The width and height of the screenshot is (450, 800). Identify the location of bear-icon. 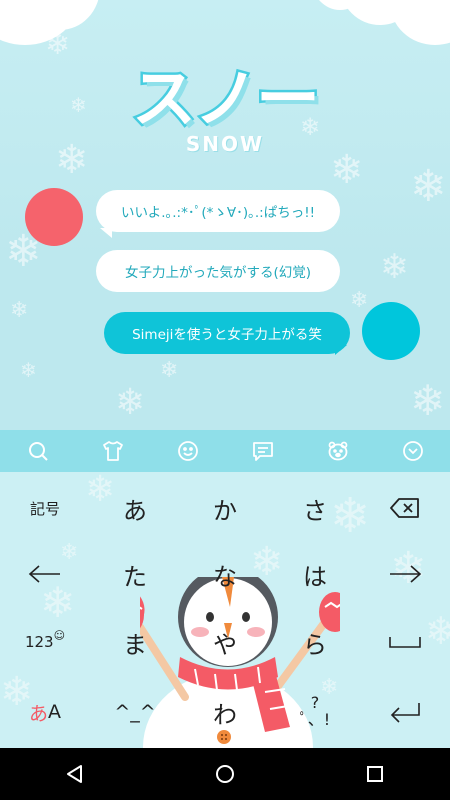
(338, 451).